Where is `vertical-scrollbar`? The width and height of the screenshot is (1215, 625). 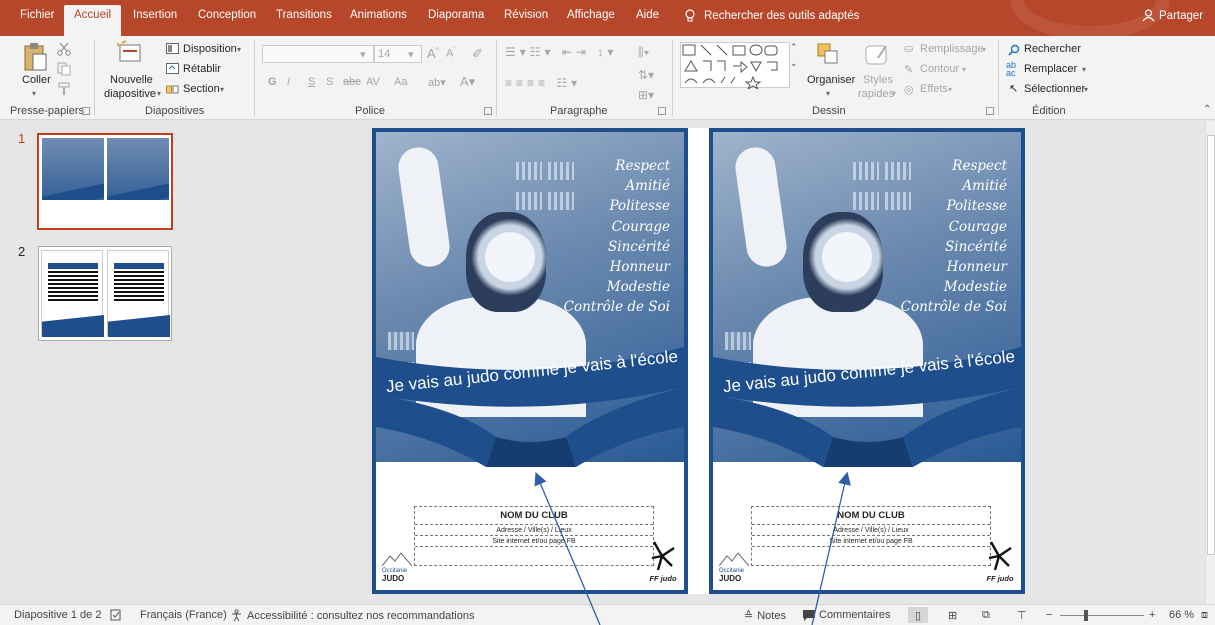
vertical-scrollbar is located at coordinates (1210, 362).